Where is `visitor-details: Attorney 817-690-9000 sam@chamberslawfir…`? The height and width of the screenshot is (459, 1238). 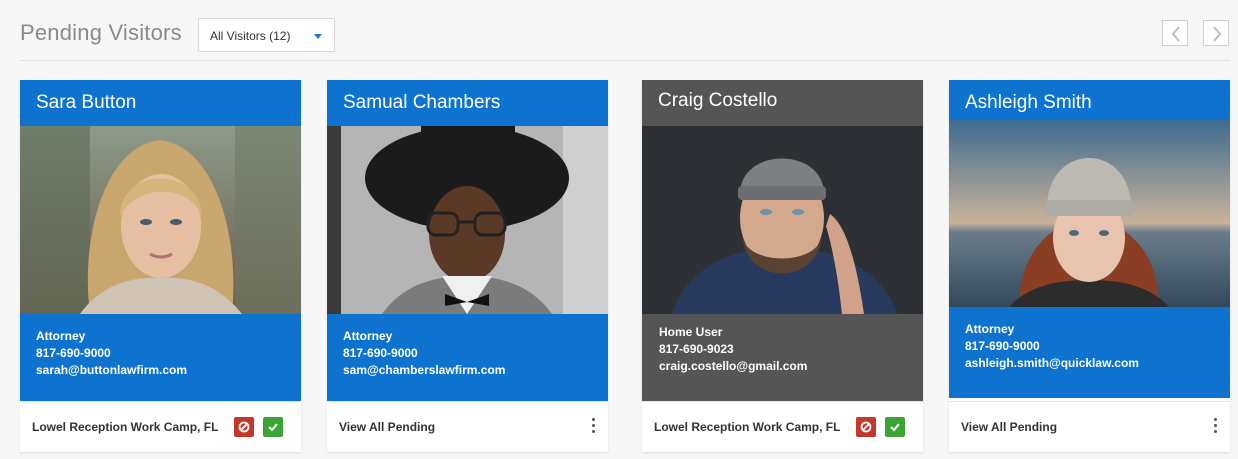
visitor-details: Attorney 817-690-9000 sam@chamberslawfir… is located at coordinates (467, 357).